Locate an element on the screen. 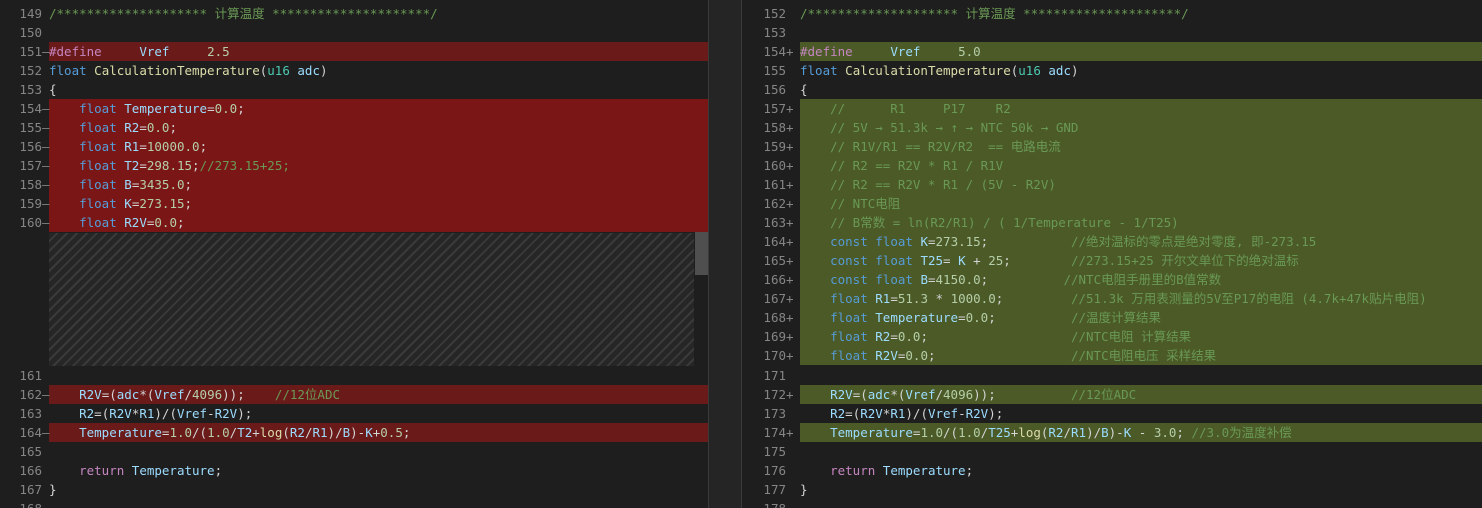 The width and height of the screenshot is (1482, 508). line-number: 152 is located at coordinates (30, 70).